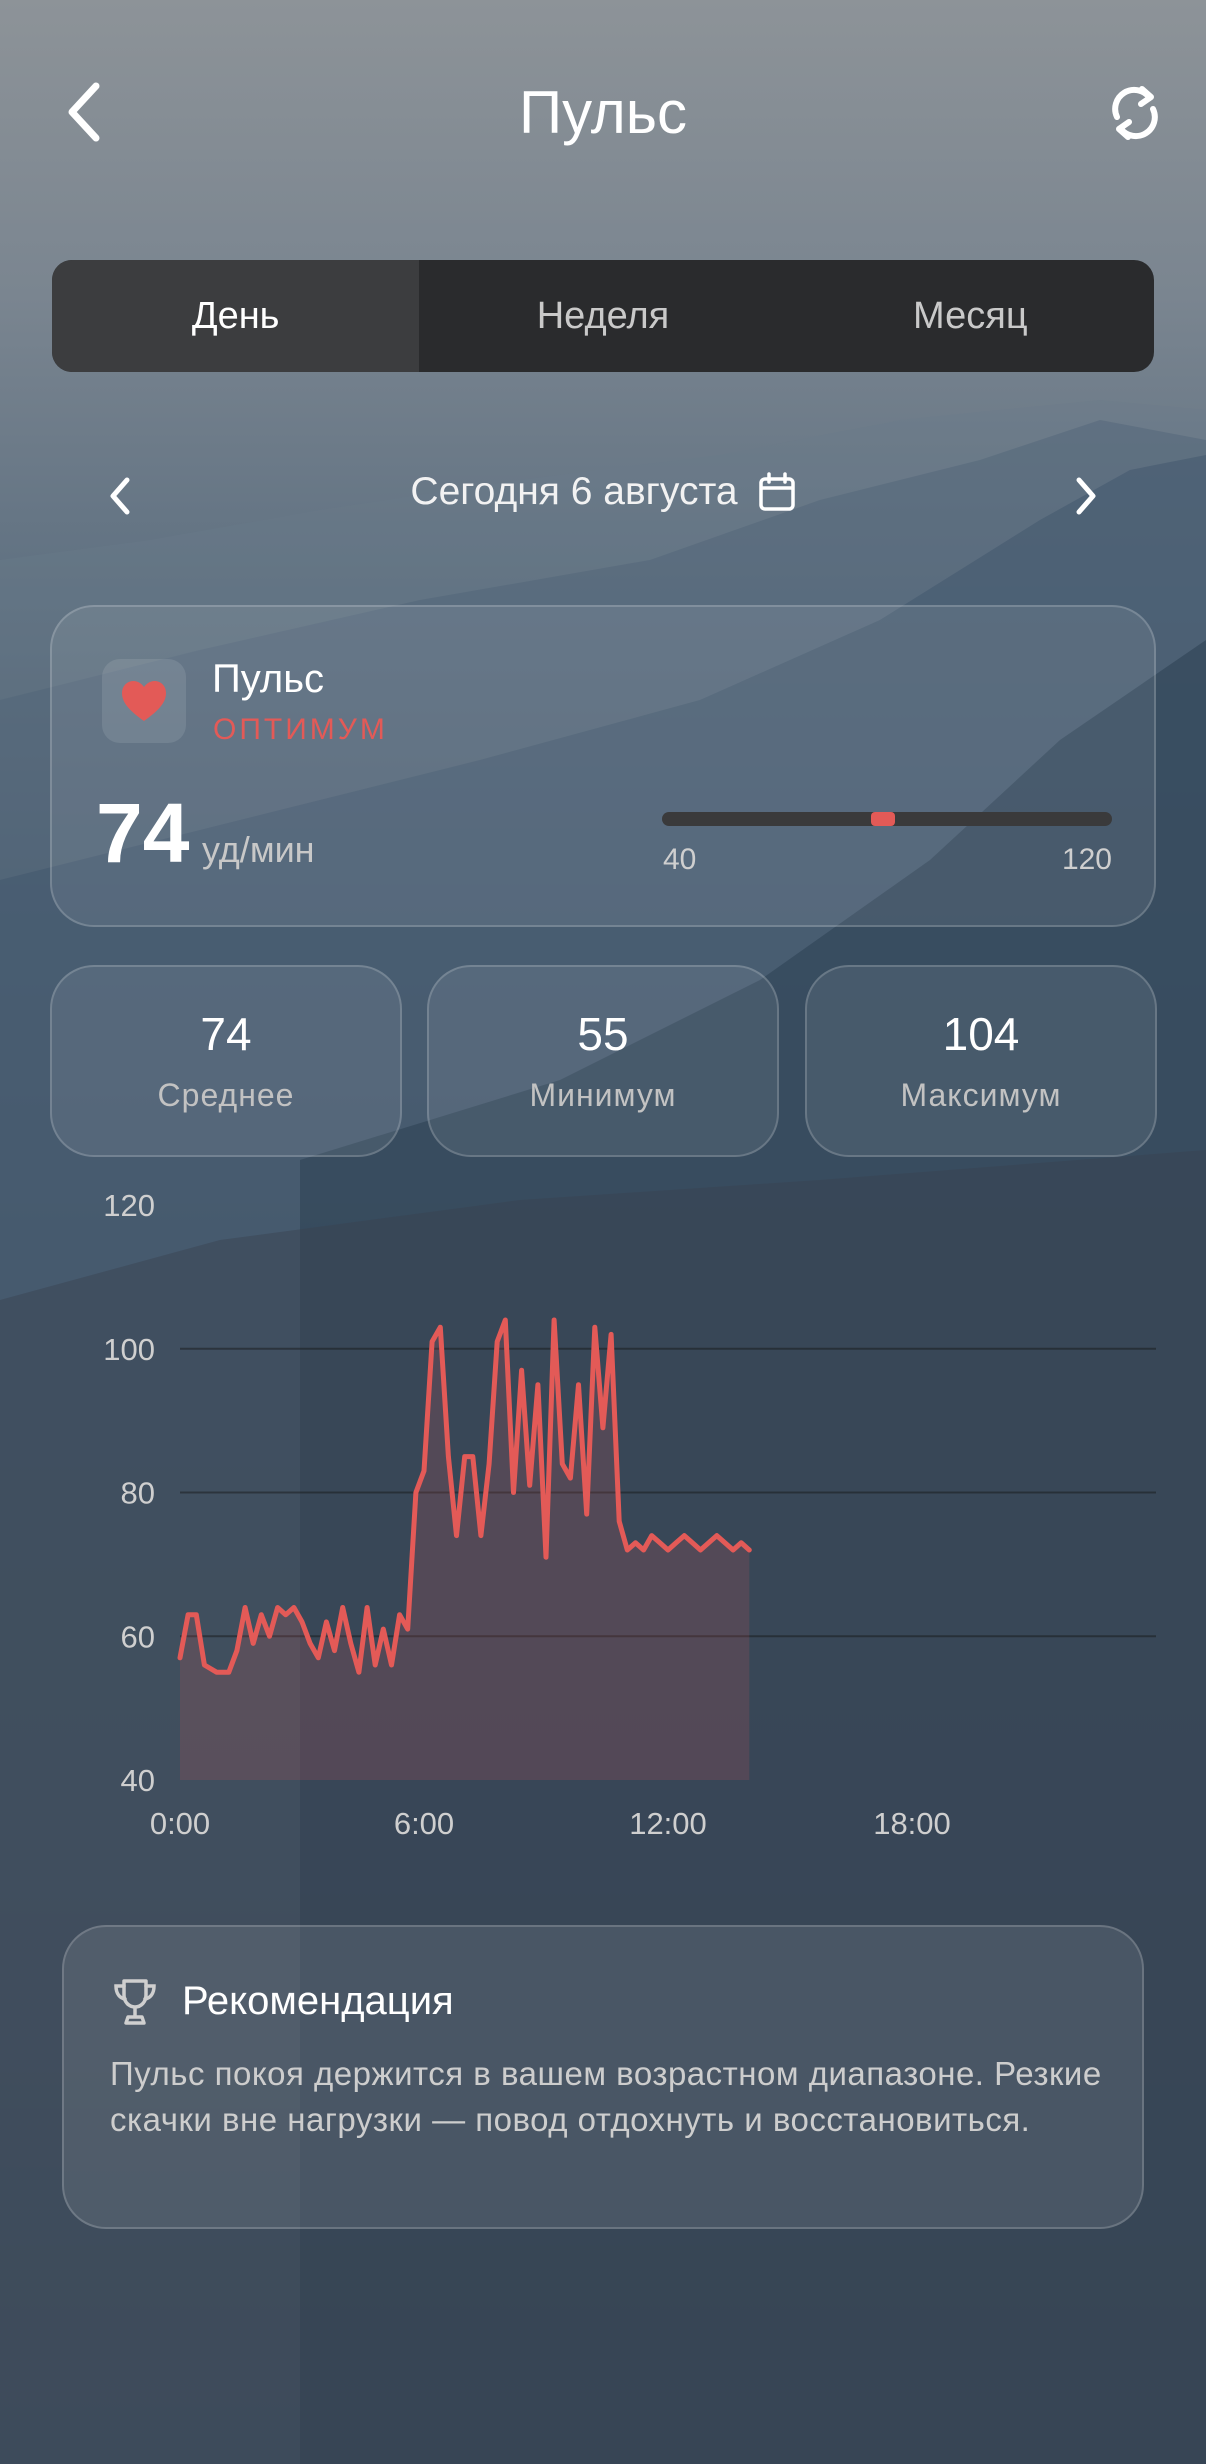 The height and width of the screenshot is (2464, 1206). What do you see at coordinates (135, 2002) in the screenshot?
I see `trophy-icon` at bounding box center [135, 2002].